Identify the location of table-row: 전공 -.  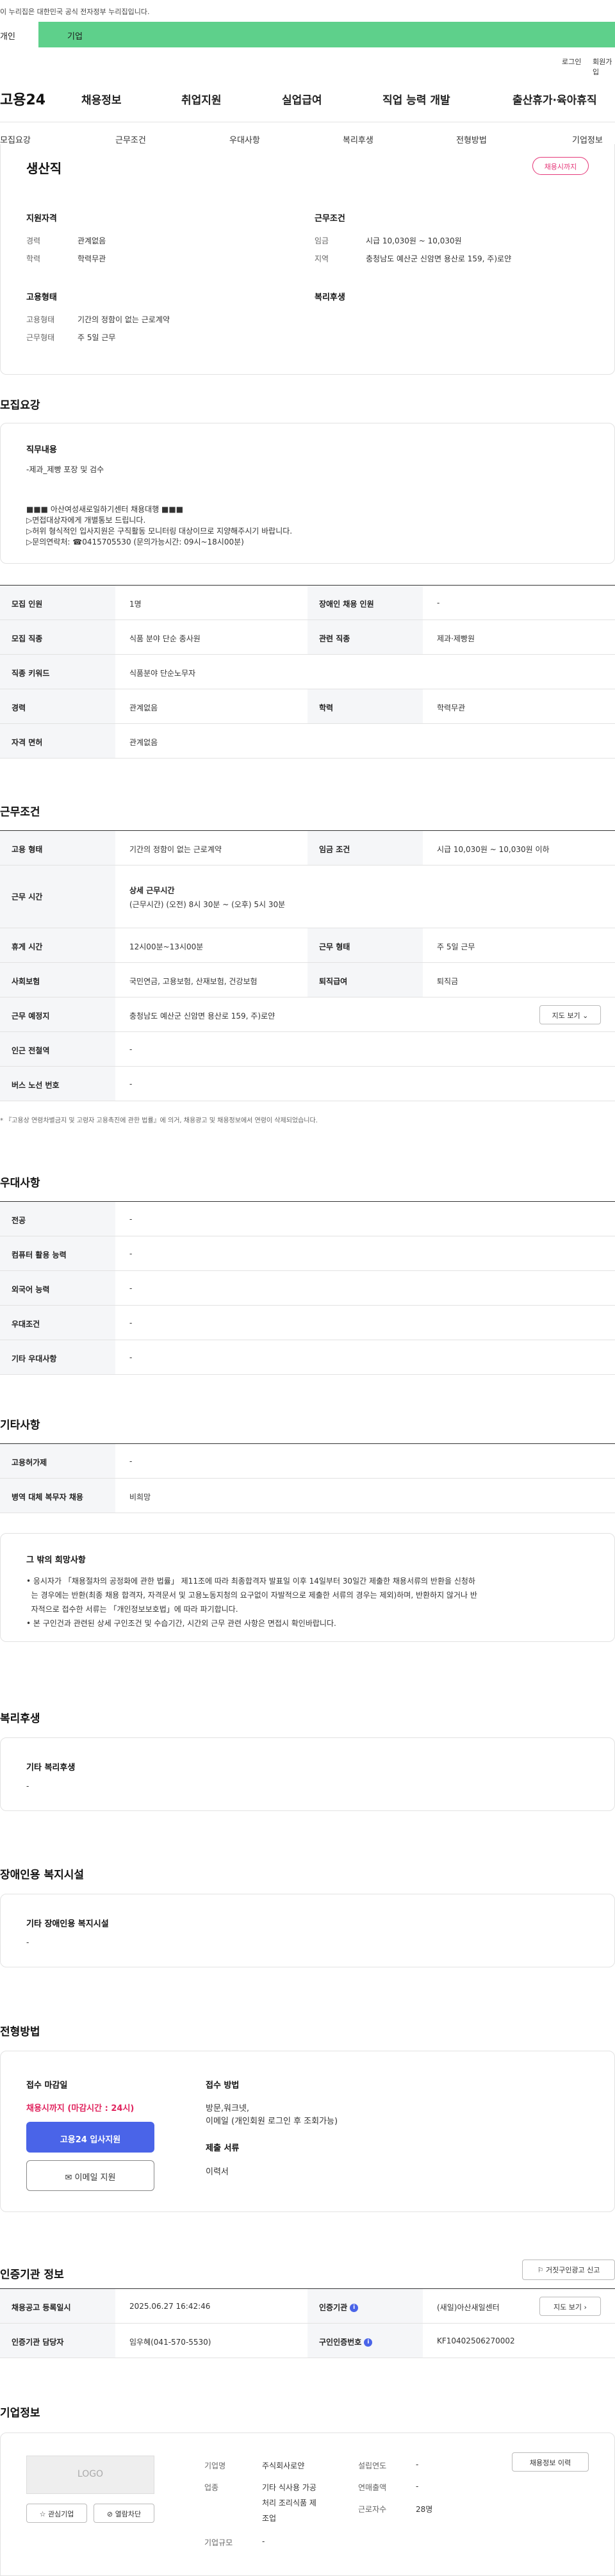
(307, 1219).